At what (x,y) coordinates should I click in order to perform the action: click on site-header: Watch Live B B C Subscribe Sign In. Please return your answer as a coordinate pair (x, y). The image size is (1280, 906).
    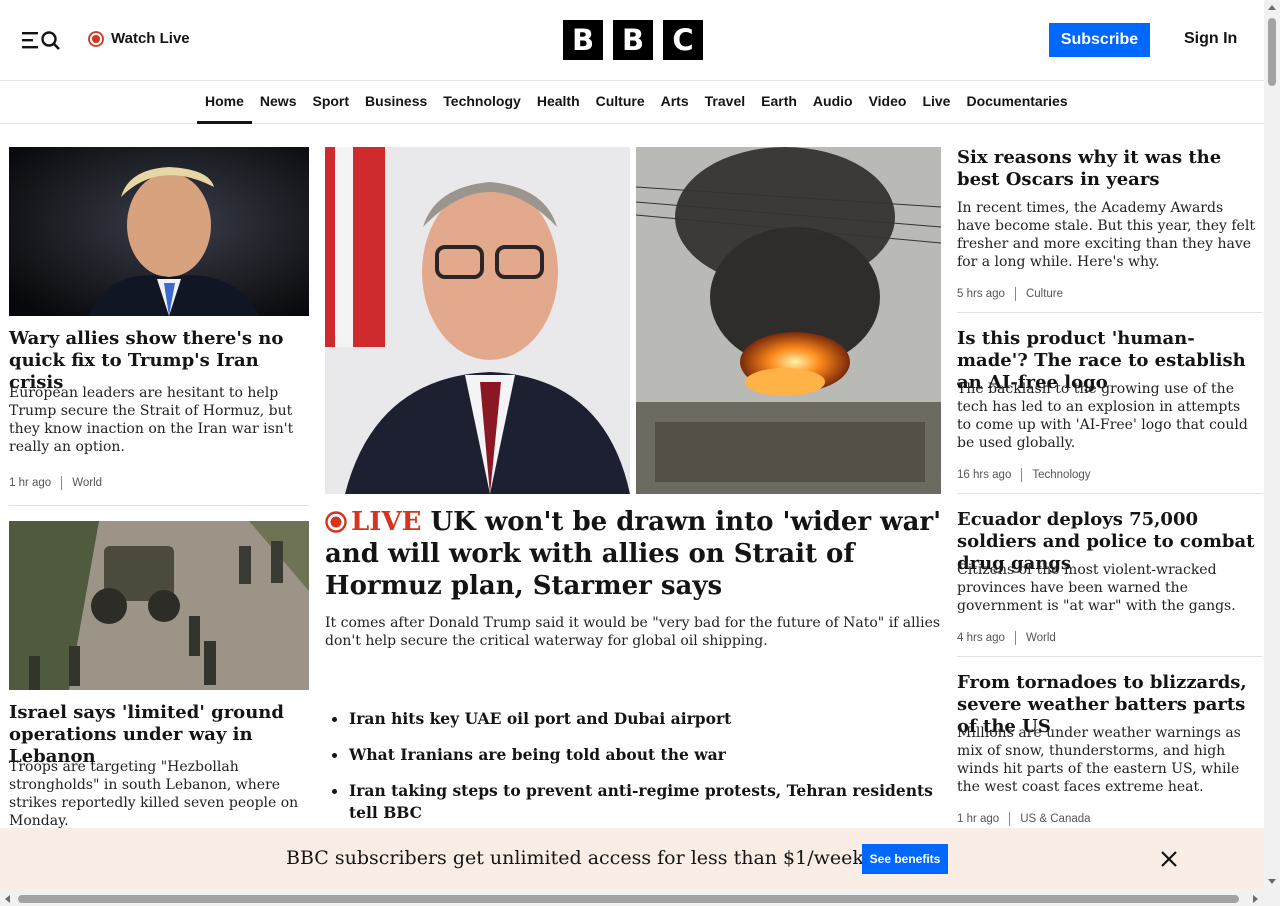
    Looking at the image, I should click on (632, 40).